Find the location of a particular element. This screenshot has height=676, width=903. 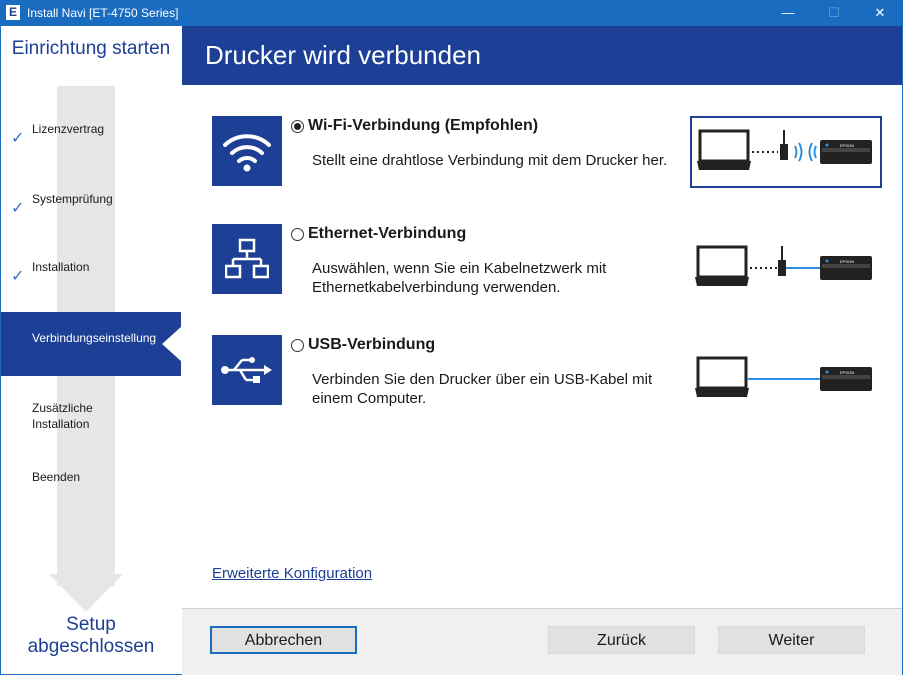

usb-diagram: EPSON is located at coordinates (784, 369).